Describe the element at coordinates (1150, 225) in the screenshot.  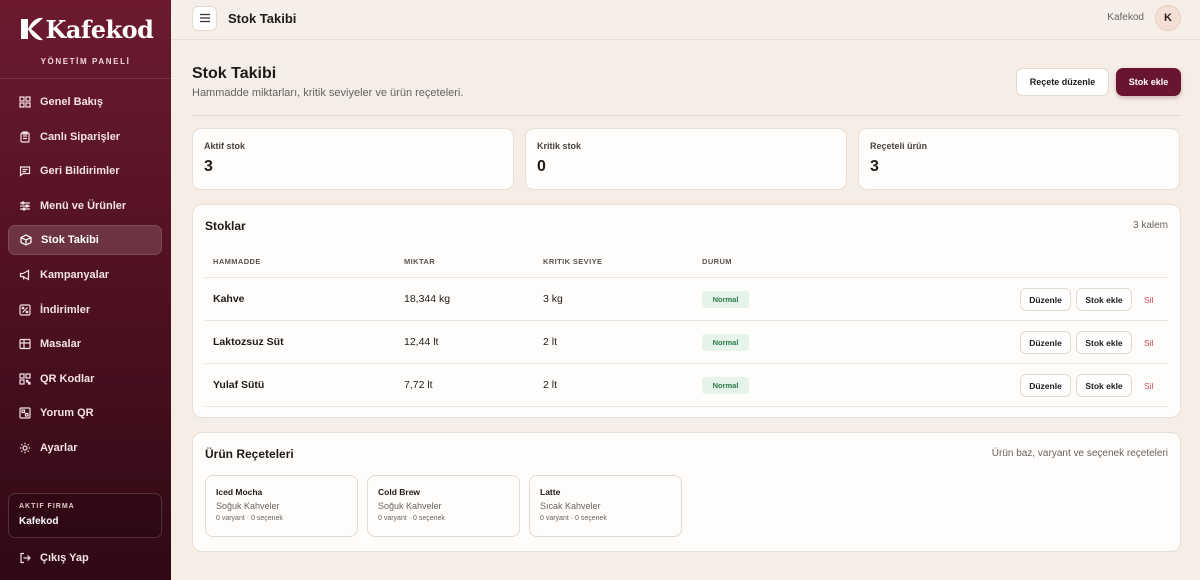
I see `stocks-count: 3 kalem` at that location.